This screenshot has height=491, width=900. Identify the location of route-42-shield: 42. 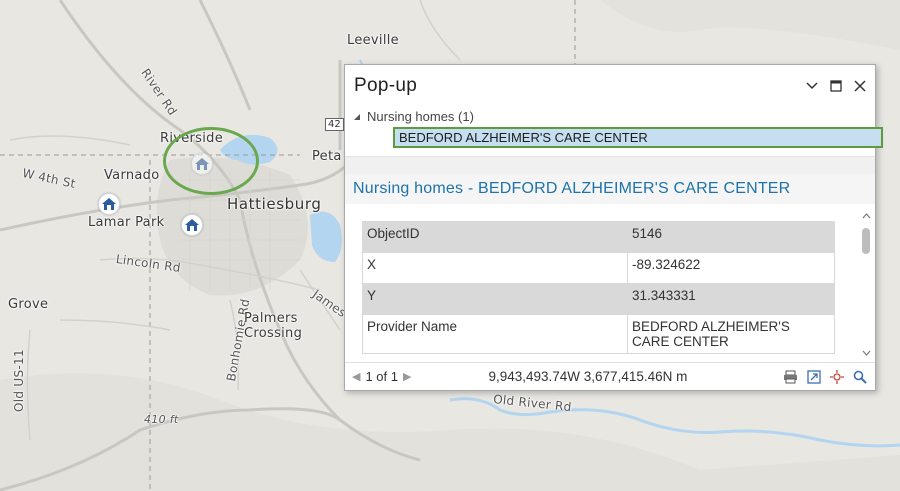
(334, 124).